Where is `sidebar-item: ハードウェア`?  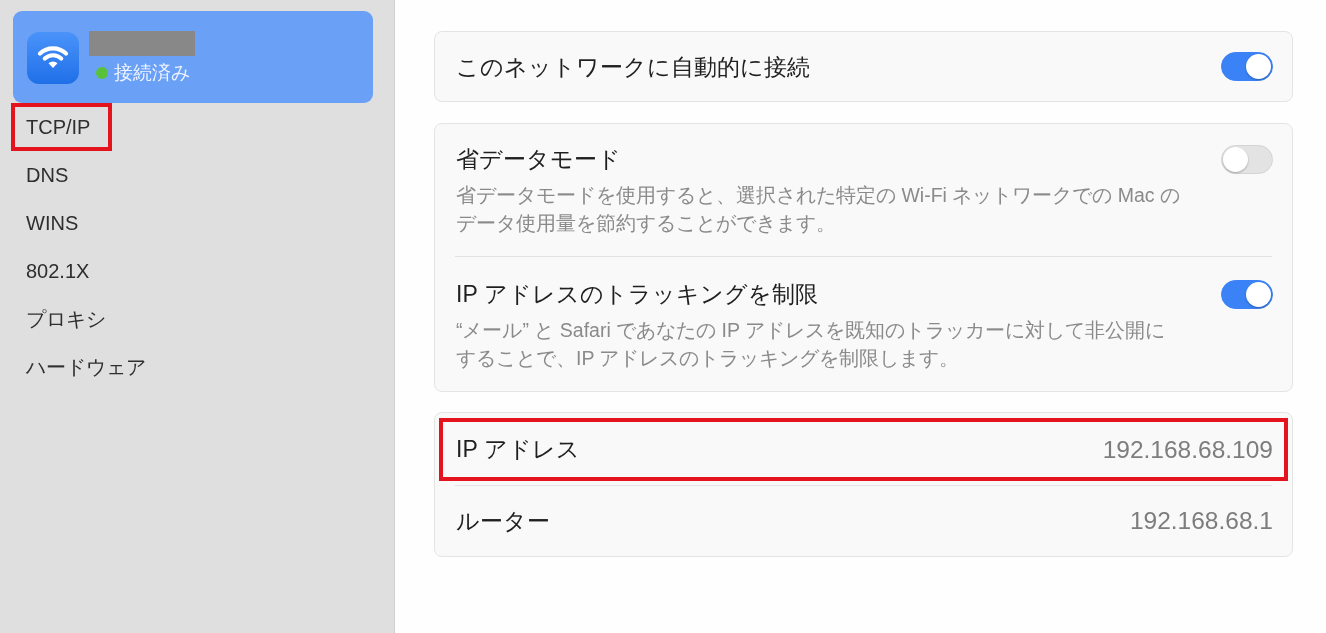
sidebar-item: ハードウェア is located at coordinates (89, 367).